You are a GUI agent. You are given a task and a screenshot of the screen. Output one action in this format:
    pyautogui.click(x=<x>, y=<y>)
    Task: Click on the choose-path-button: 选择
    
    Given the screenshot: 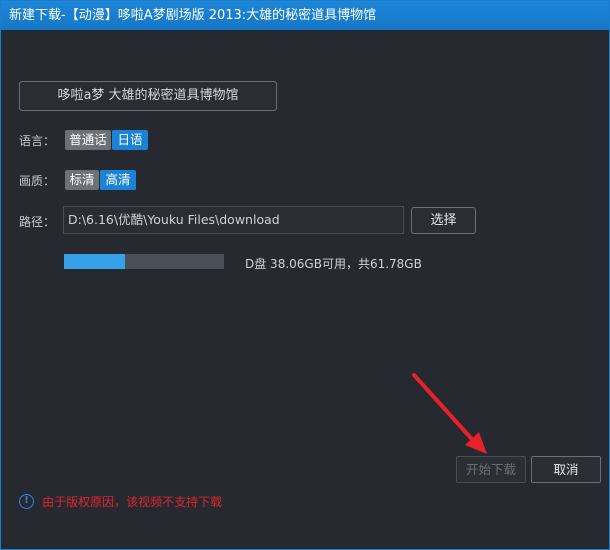 What is the action you would take?
    pyautogui.click(x=443, y=220)
    